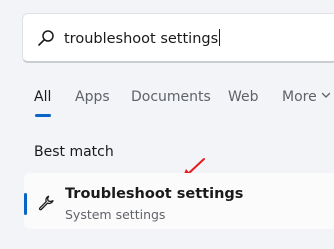 The image size is (334, 249). What do you see at coordinates (154, 194) in the screenshot?
I see `result-title: Troubleshoot settings` at bounding box center [154, 194].